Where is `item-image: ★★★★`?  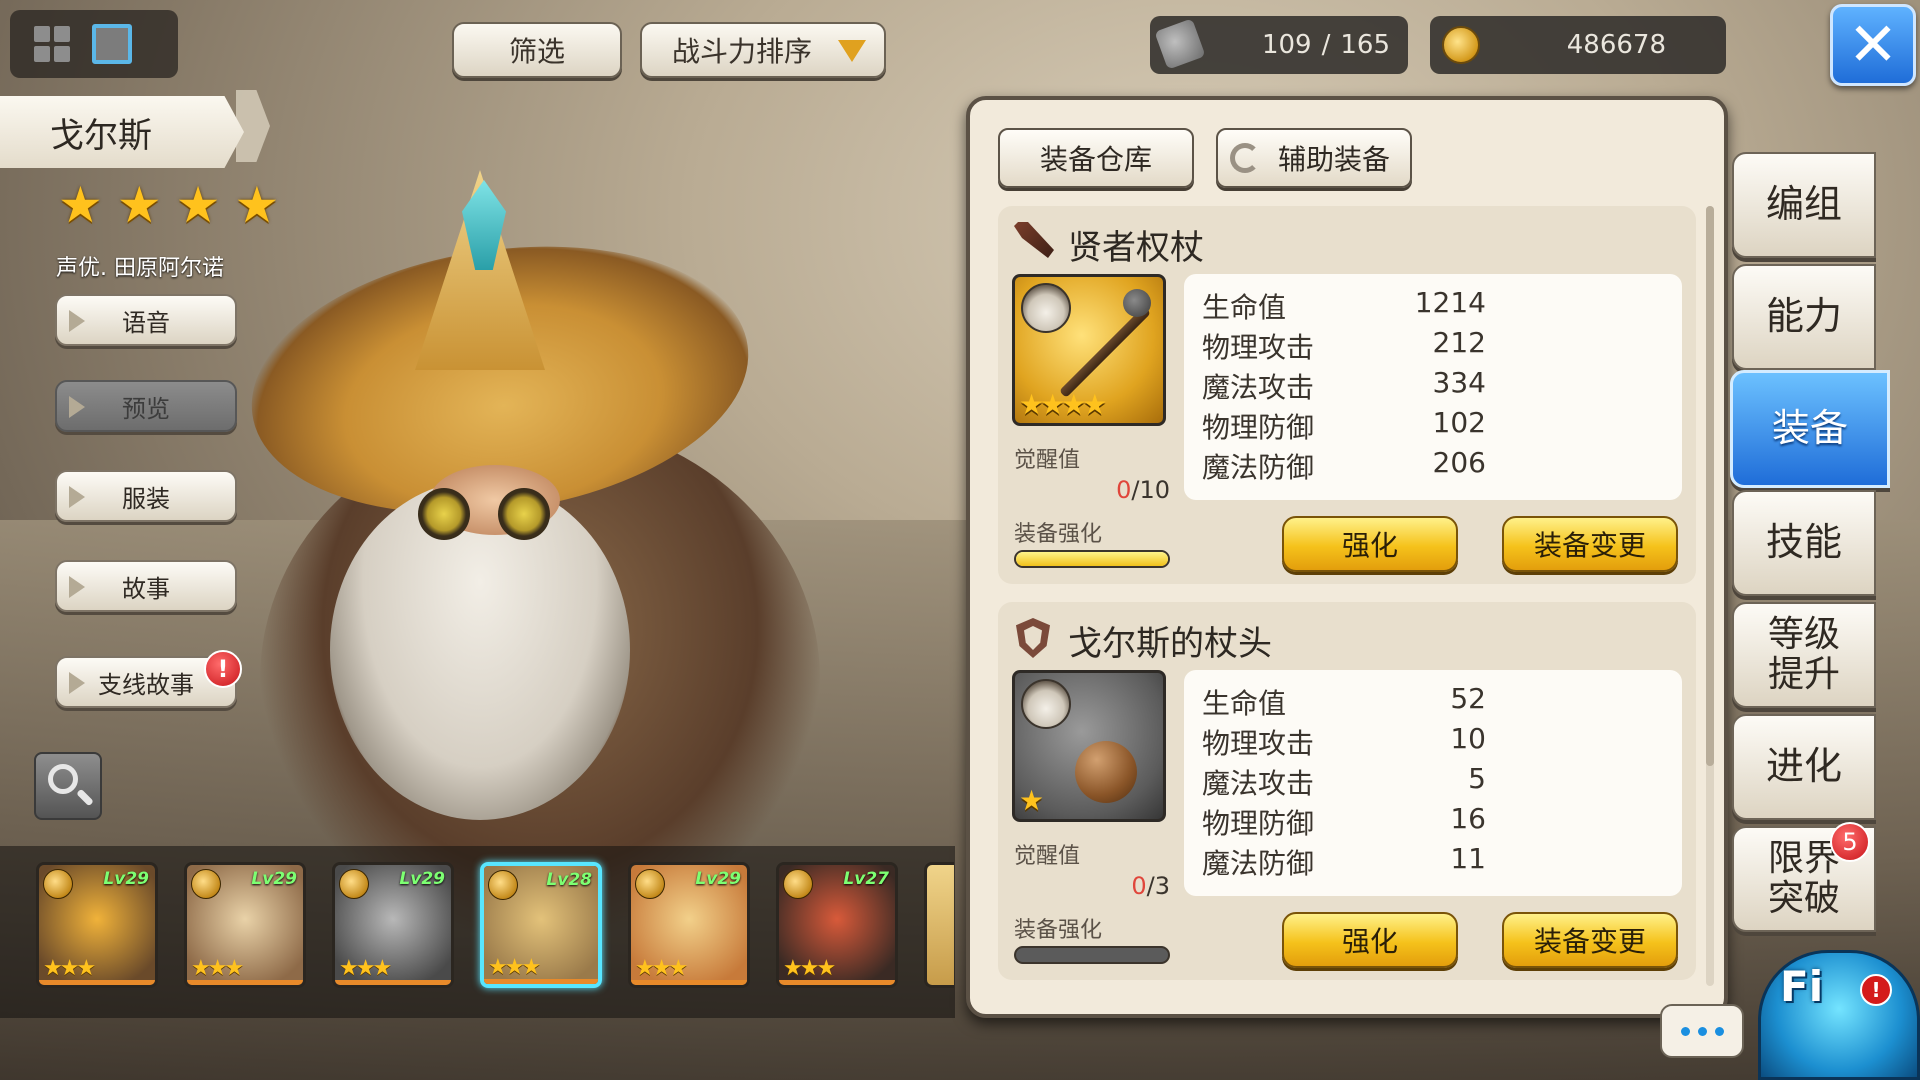 item-image: ★★★★ is located at coordinates (1089, 350).